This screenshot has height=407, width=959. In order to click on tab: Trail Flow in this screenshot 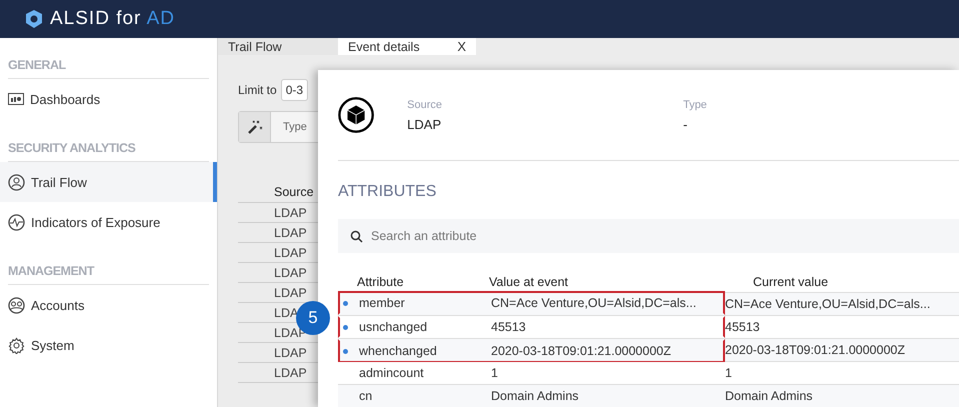, I will do `click(278, 46)`.